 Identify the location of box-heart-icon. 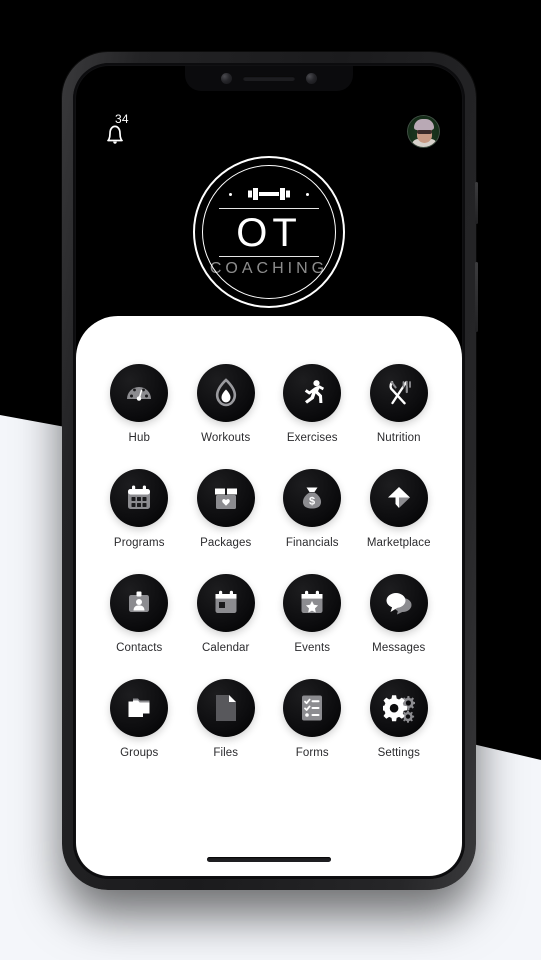
(225, 498).